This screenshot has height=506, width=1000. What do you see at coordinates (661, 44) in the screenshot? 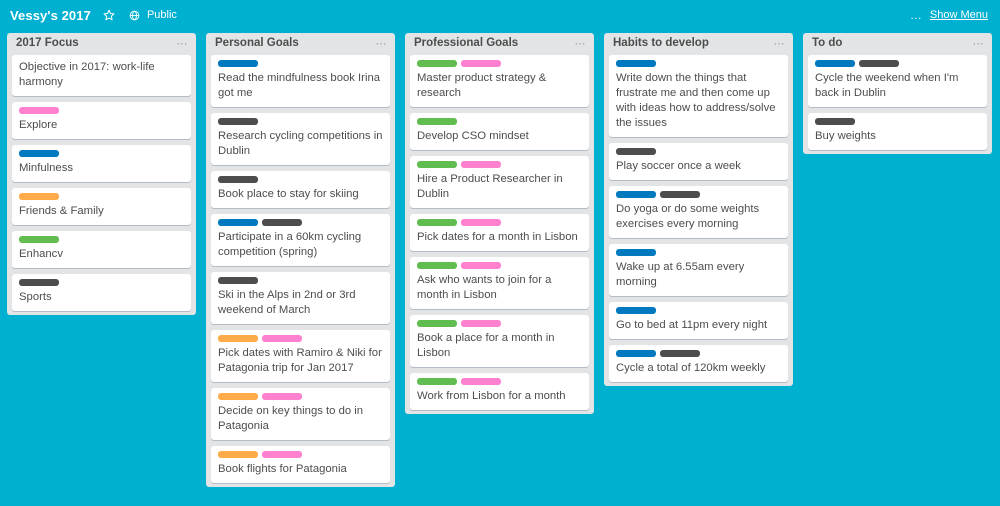
I see `list-title: Habits to develop` at bounding box center [661, 44].